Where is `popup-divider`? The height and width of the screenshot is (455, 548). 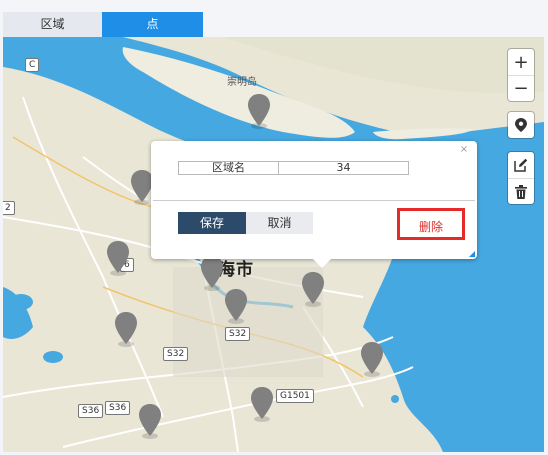 popup-divider is located at coordinates (314, 200).